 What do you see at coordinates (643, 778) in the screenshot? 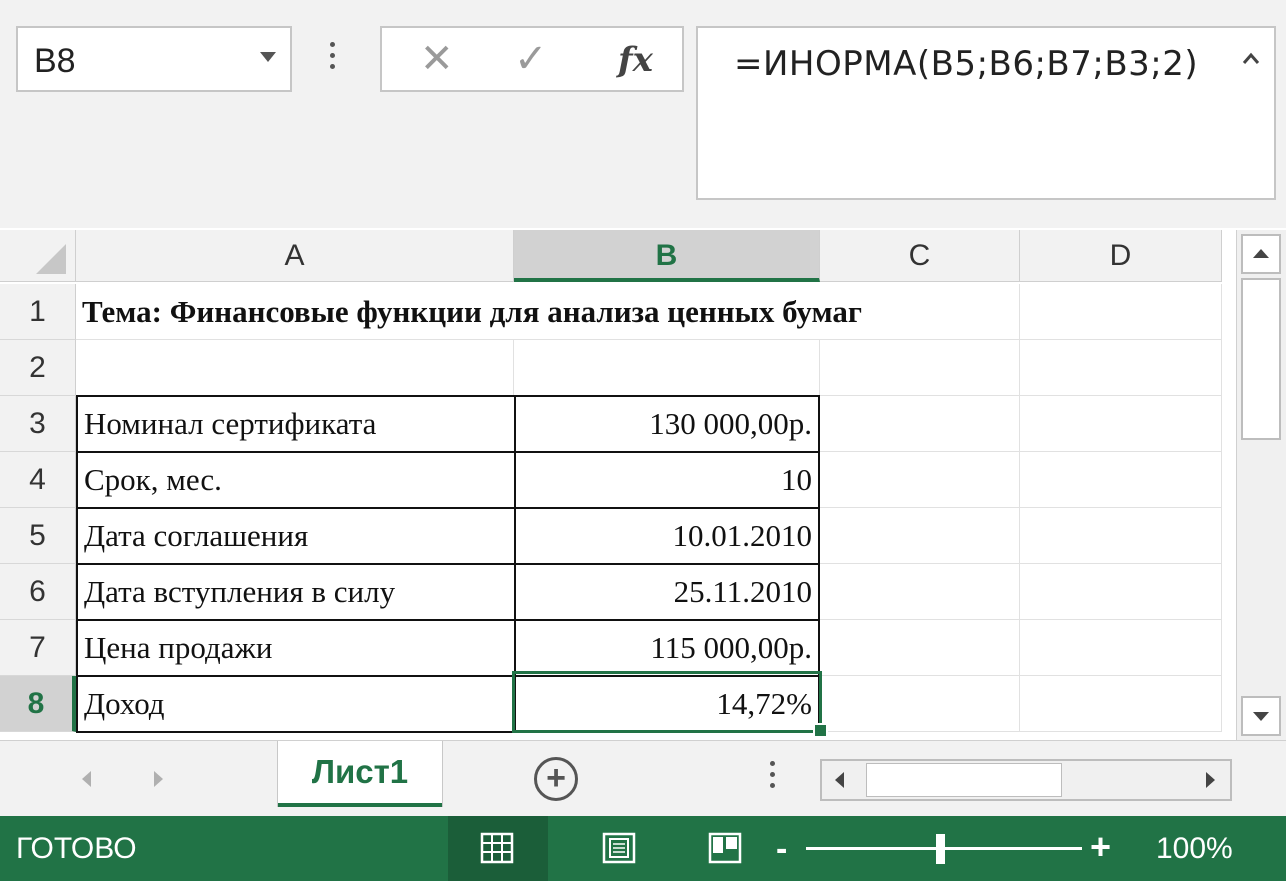
I see `sheet-tab-bar: Лист1 +` at bounding box center [643, 778].